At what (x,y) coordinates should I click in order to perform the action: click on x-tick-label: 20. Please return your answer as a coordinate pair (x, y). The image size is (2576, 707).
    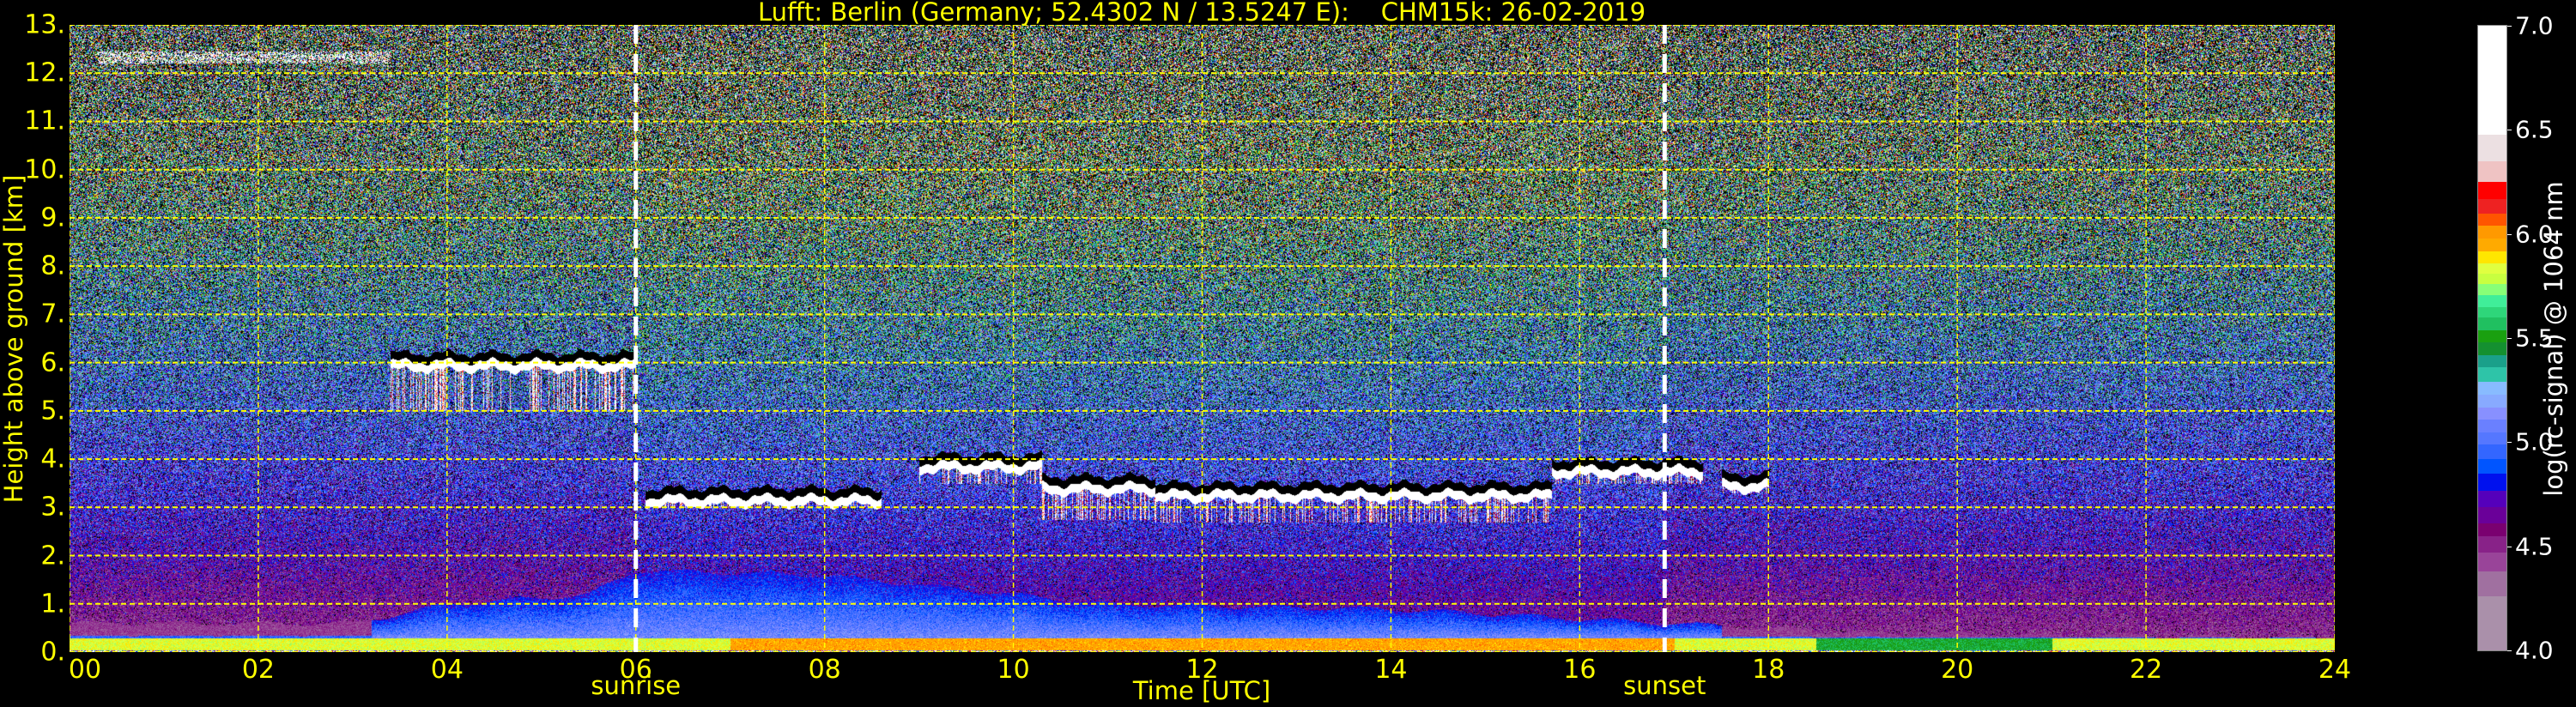
    Looking at the image, I should click on (1957, 670).